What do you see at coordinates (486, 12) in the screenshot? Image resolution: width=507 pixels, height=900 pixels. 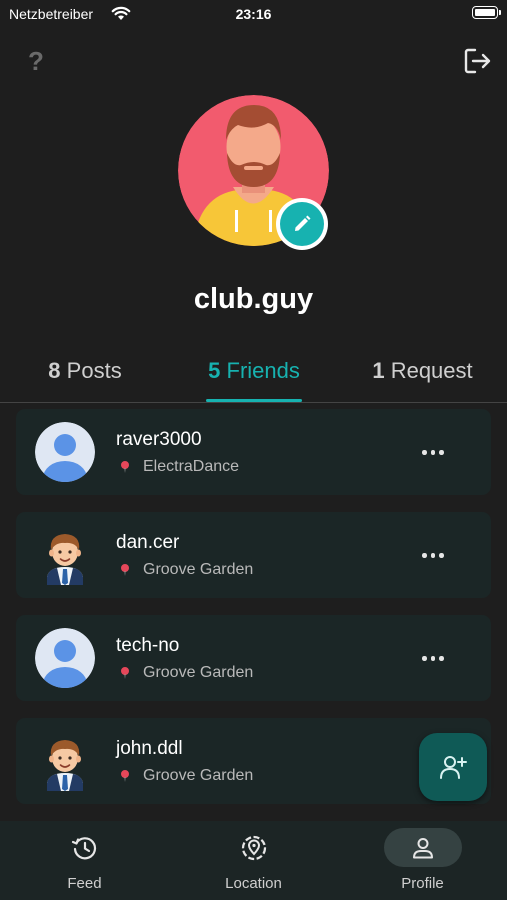 I see `battery-icon` at bounding box center [486, 12].